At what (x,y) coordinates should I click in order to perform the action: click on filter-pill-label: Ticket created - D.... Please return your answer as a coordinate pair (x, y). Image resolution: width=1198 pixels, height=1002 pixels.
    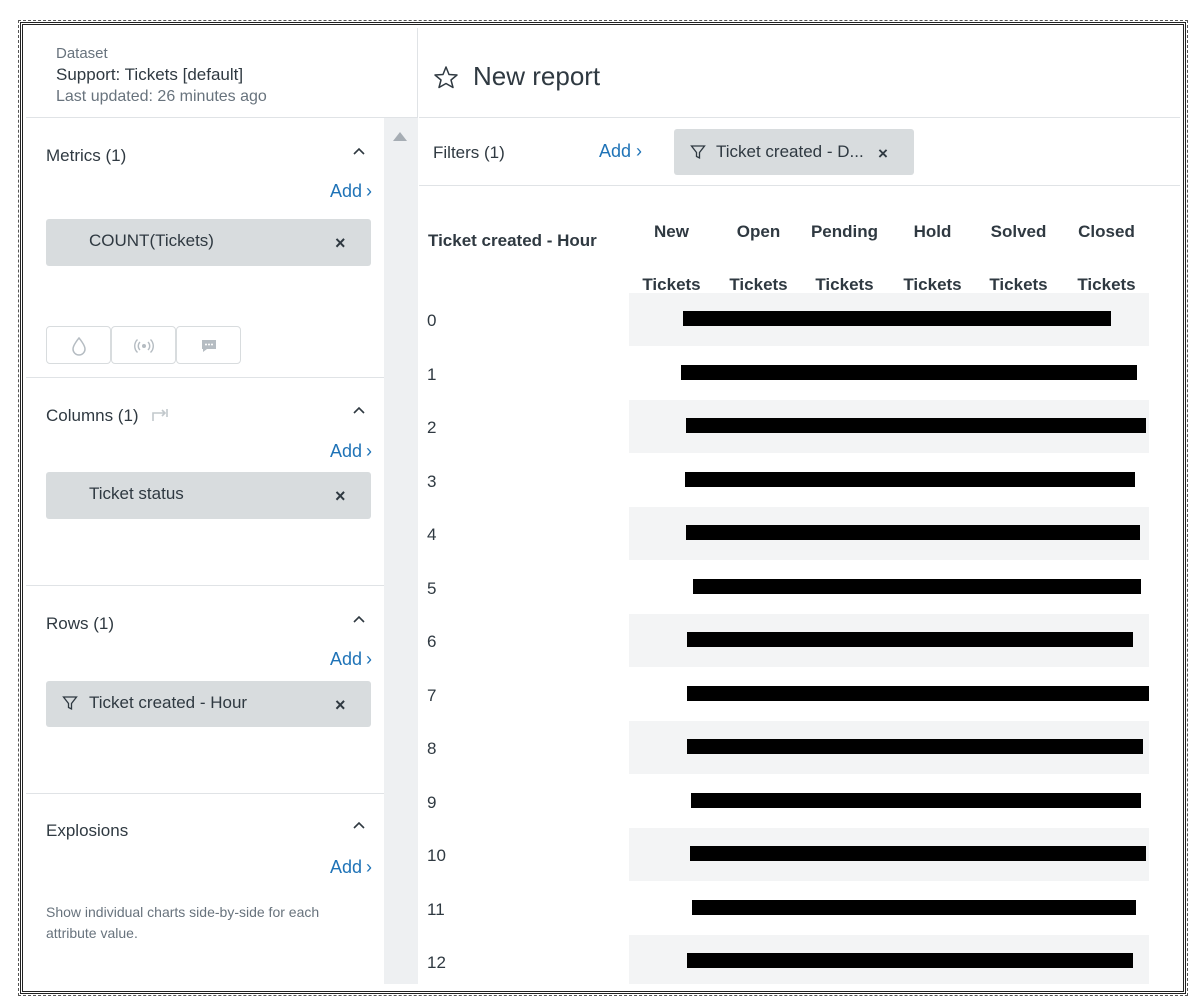
    Looking at the image, I should click on (790, 151).